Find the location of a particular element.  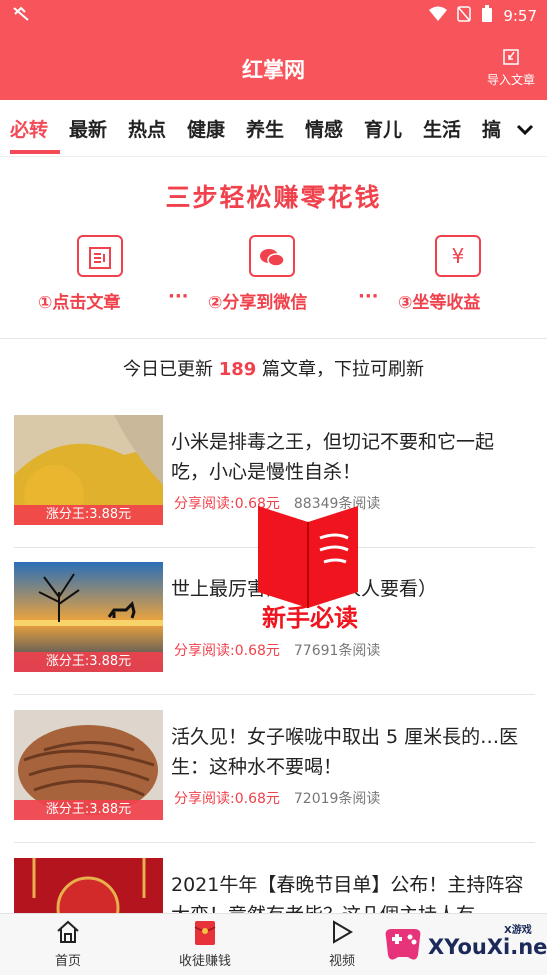

step-1-label: ①点击文章 is located at coordinates (79, 303).